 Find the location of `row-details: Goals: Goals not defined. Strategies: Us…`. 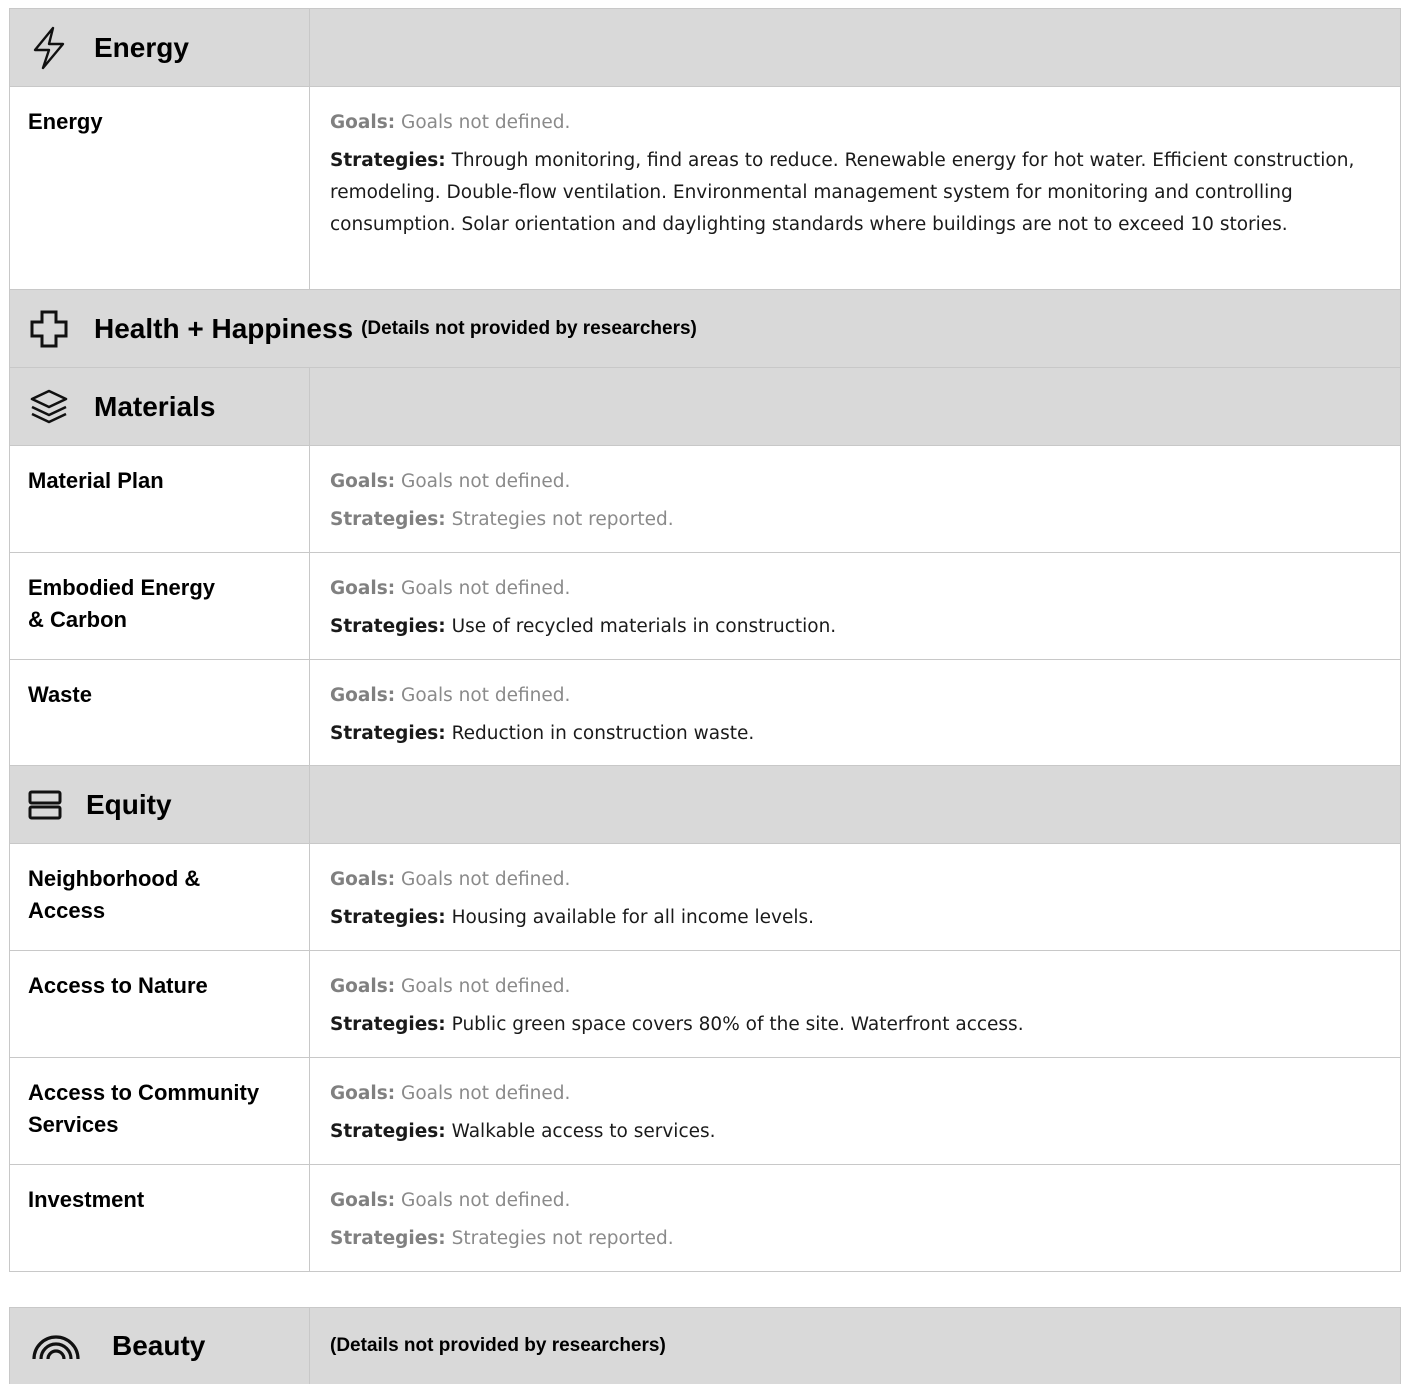

row-details: Goals: Goals not defined. Strategies: Us… is located at coordinates (855, 606).